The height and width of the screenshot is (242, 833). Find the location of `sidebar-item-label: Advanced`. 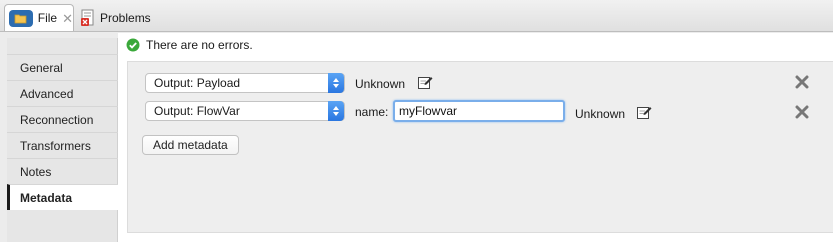

sidebar-item-label: Advanced is located at coordinates (47, 93).